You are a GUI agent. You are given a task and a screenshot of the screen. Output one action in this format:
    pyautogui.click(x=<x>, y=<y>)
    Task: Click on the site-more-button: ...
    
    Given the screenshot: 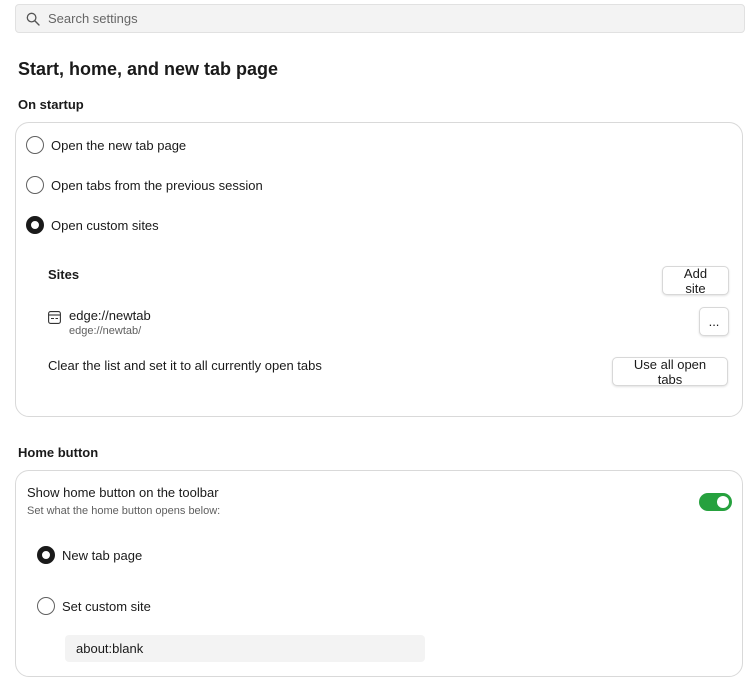 What is the action you would take?
    pyautogui.click(x=714, y=321)
    